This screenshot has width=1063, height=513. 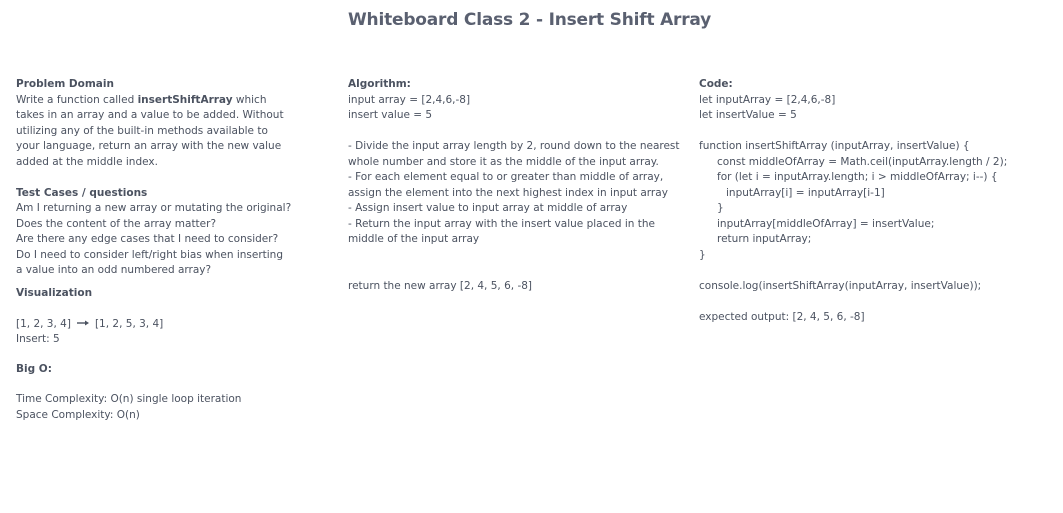 What do you see at coordinates (440, 285) in the screenshot?
I see `algorithm-result: return the new array [2, 4, 5, 6, -8]` at bounding box center [440, 285].